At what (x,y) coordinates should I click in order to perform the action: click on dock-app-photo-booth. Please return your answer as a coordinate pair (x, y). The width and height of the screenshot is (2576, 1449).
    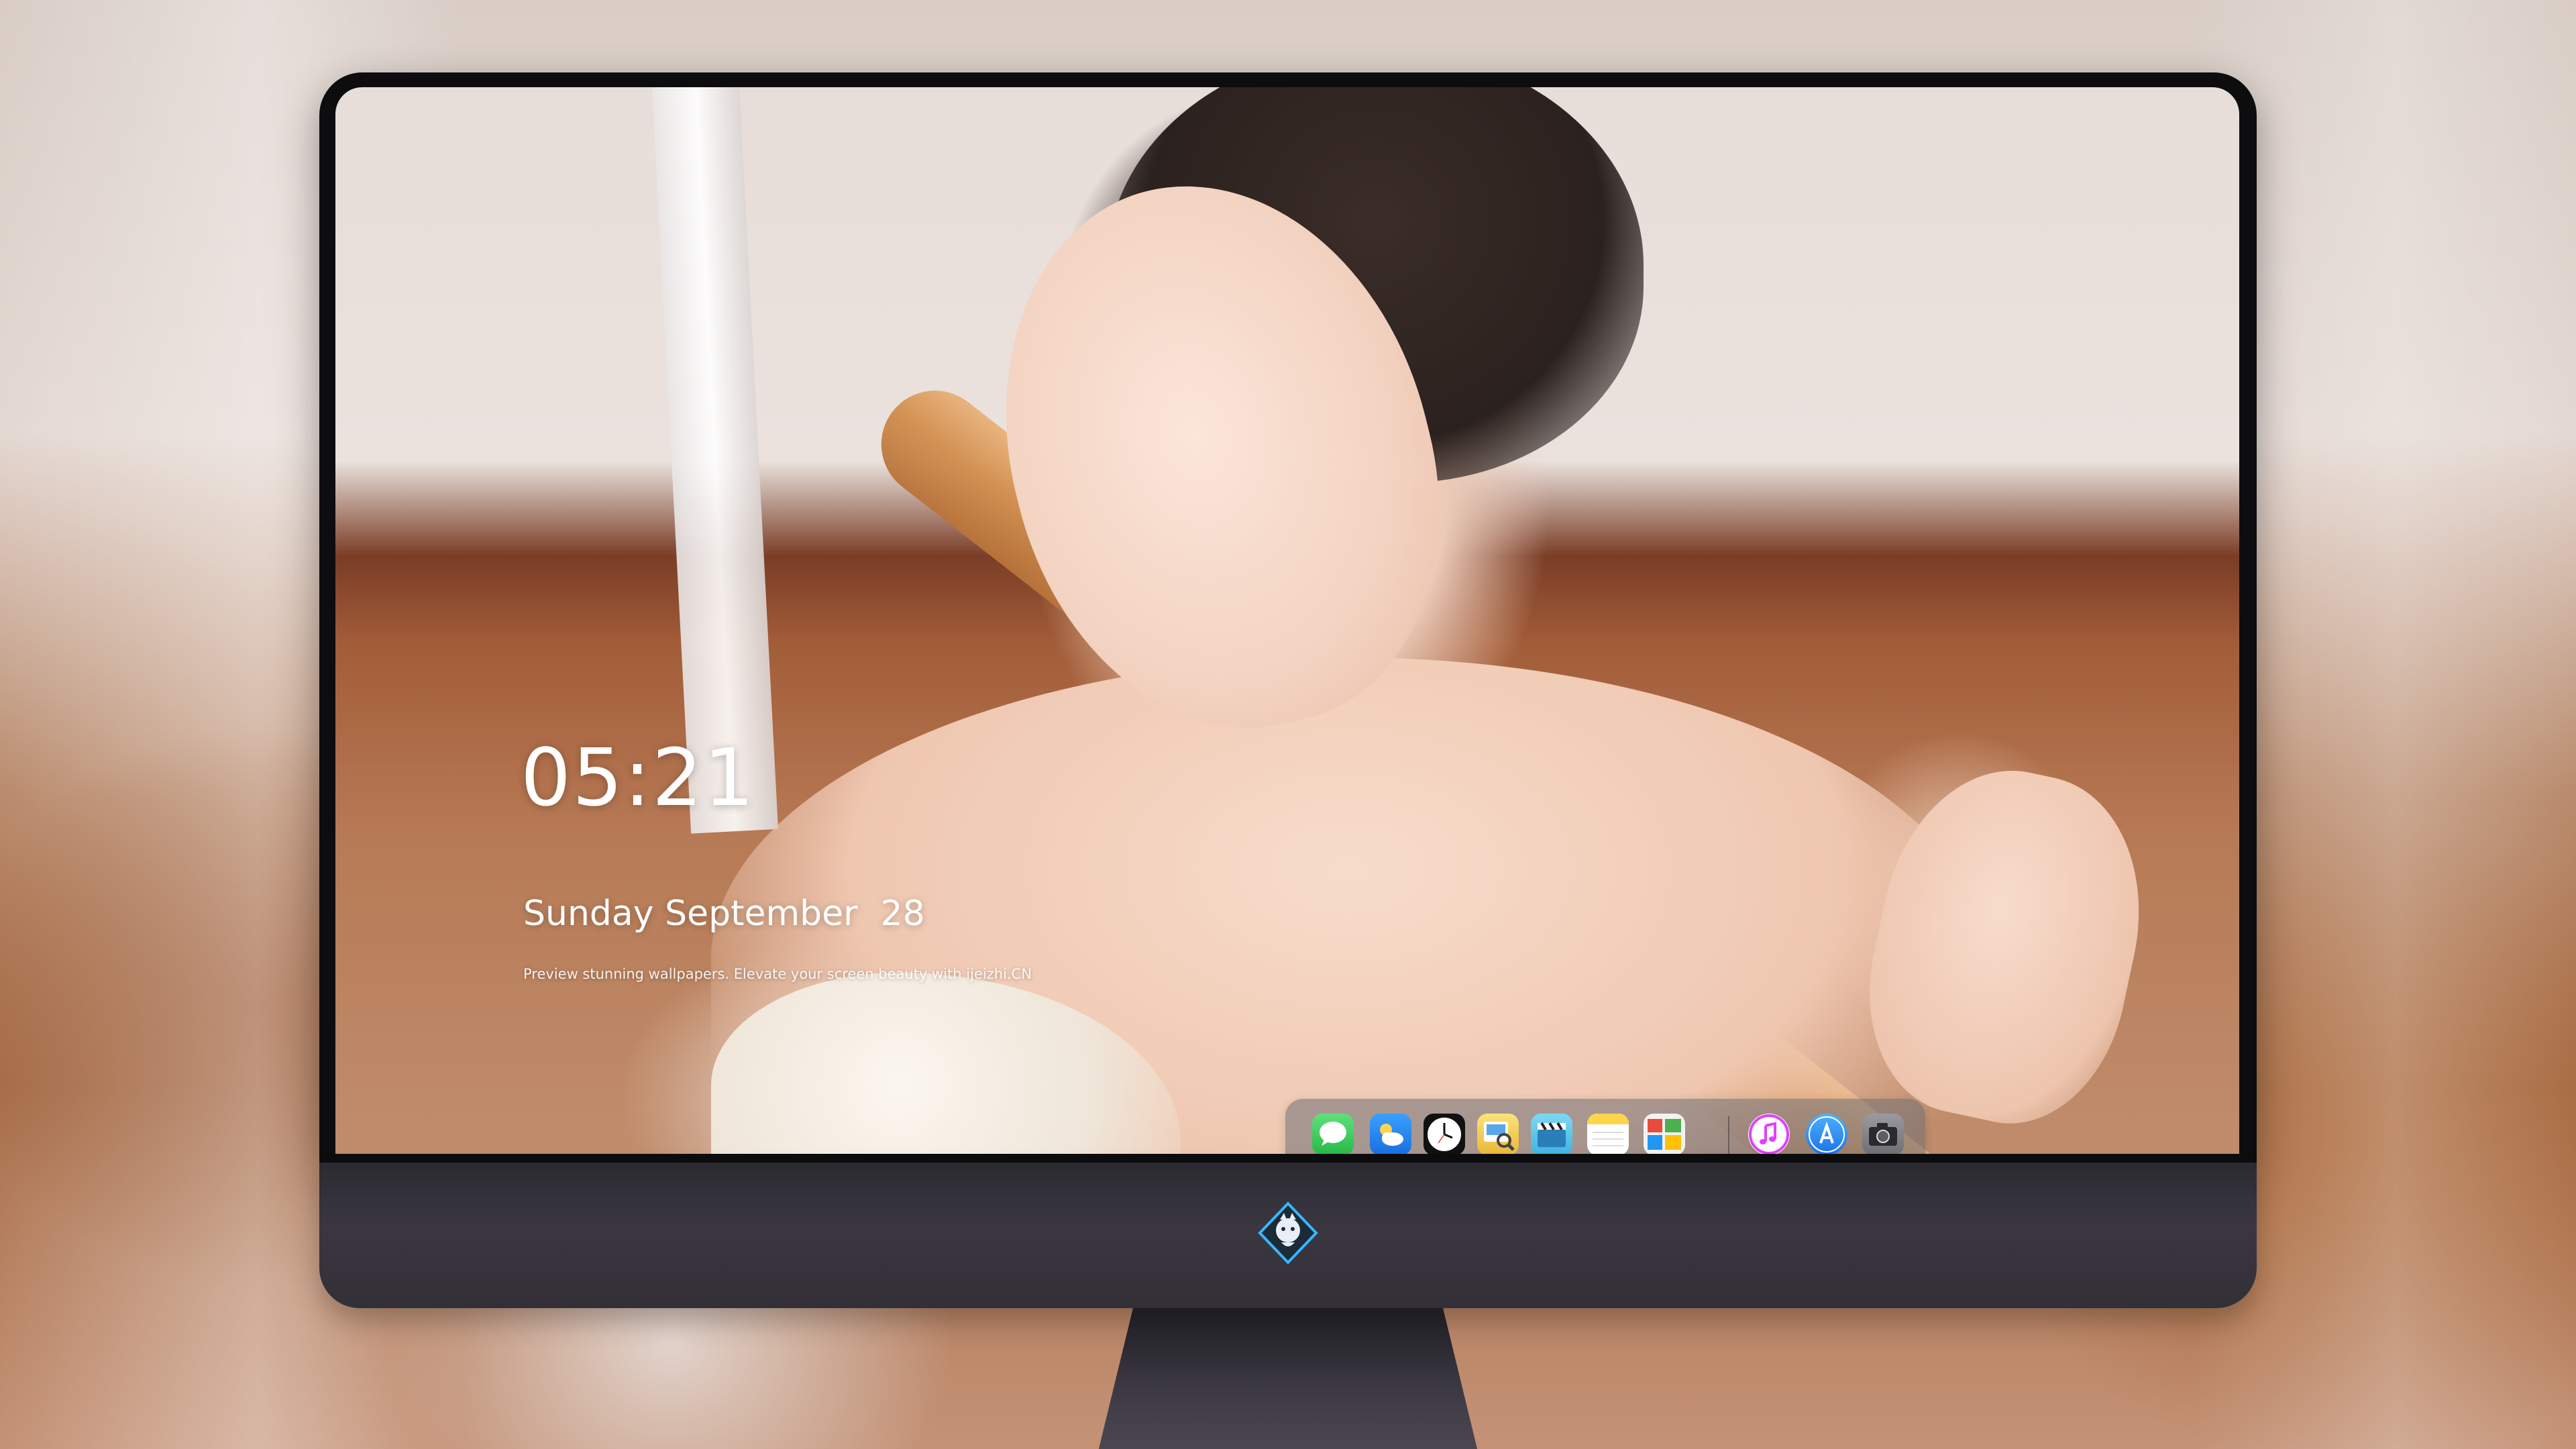
    Looking at the image, I should click on (1664, 1134).